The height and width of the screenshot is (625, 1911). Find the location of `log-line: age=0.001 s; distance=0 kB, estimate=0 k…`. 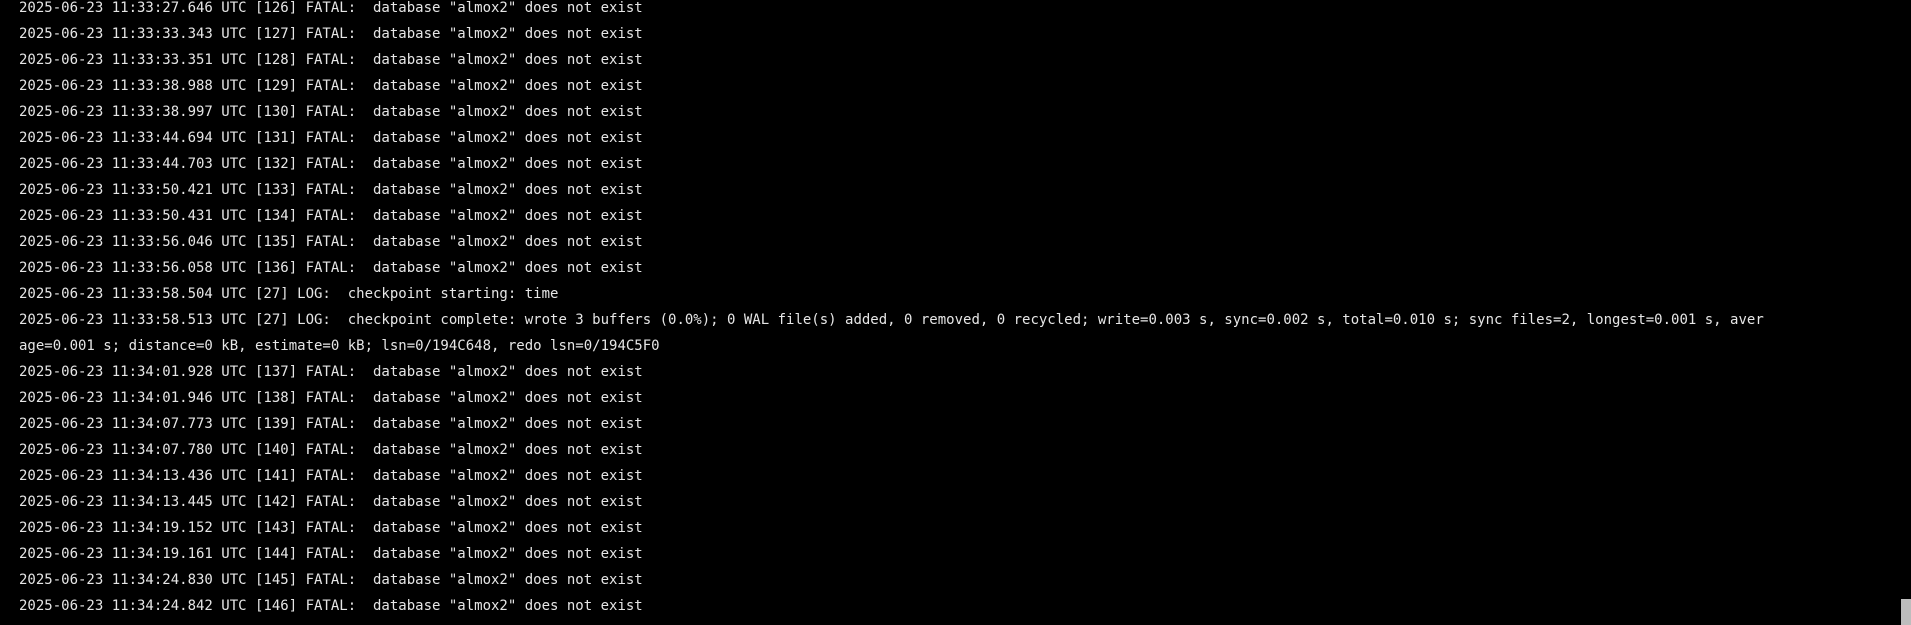

log-line: age=0.001 s; distance=0 kB, estimate=0 k… is located at coordinates (339, 346).